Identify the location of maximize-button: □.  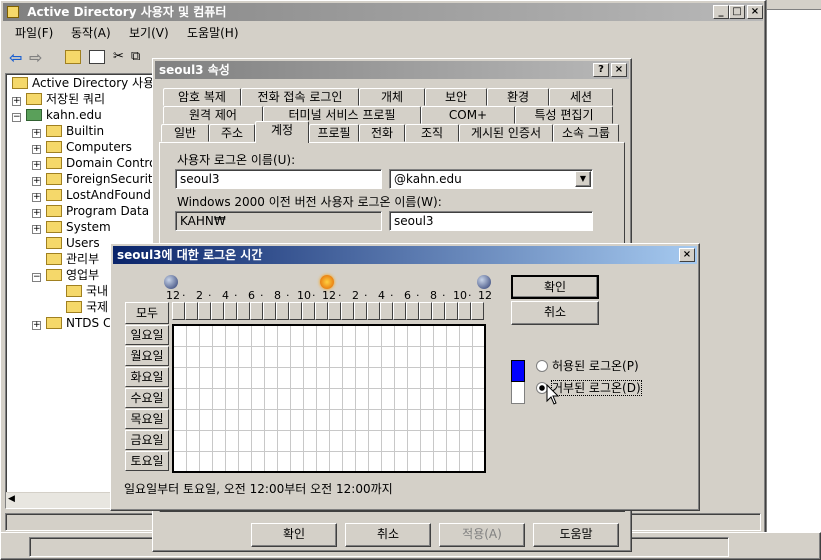
(737, 12).